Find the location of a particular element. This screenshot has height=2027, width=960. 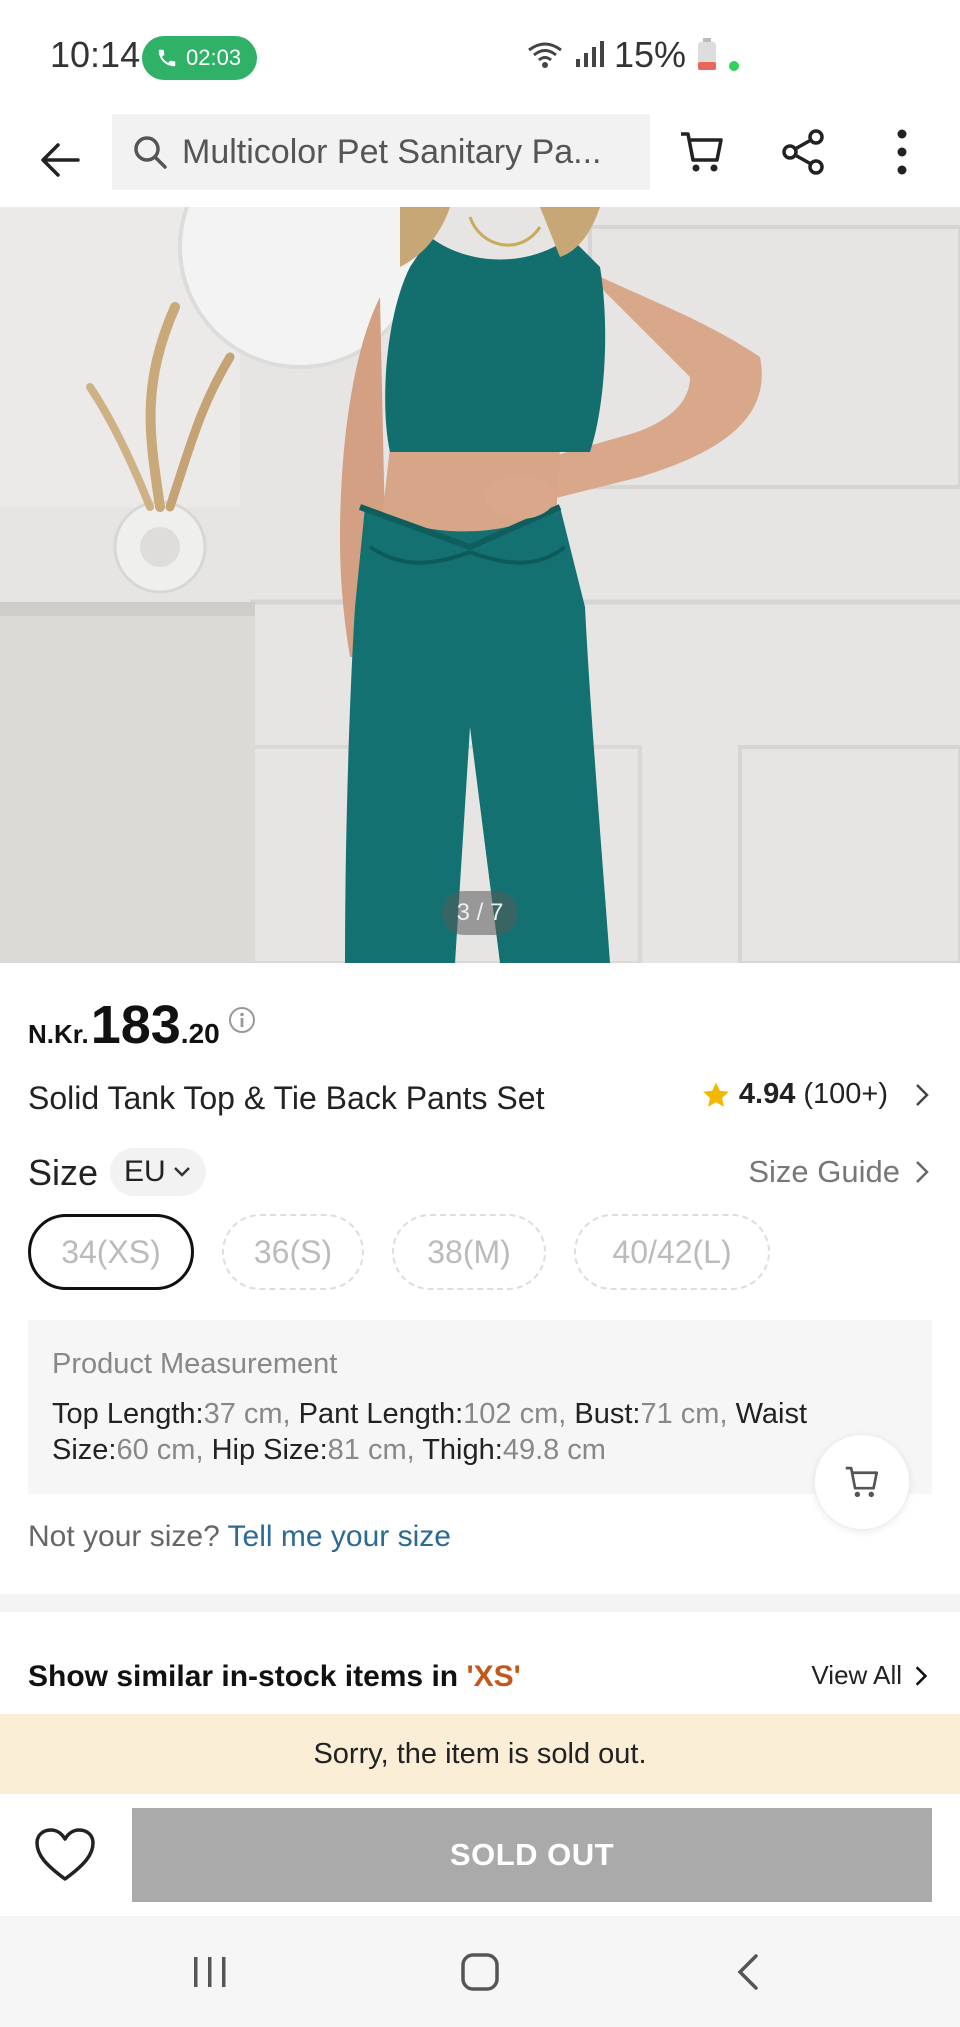

measure-value: 49.8 cm is located at coordinates (554, 1450).